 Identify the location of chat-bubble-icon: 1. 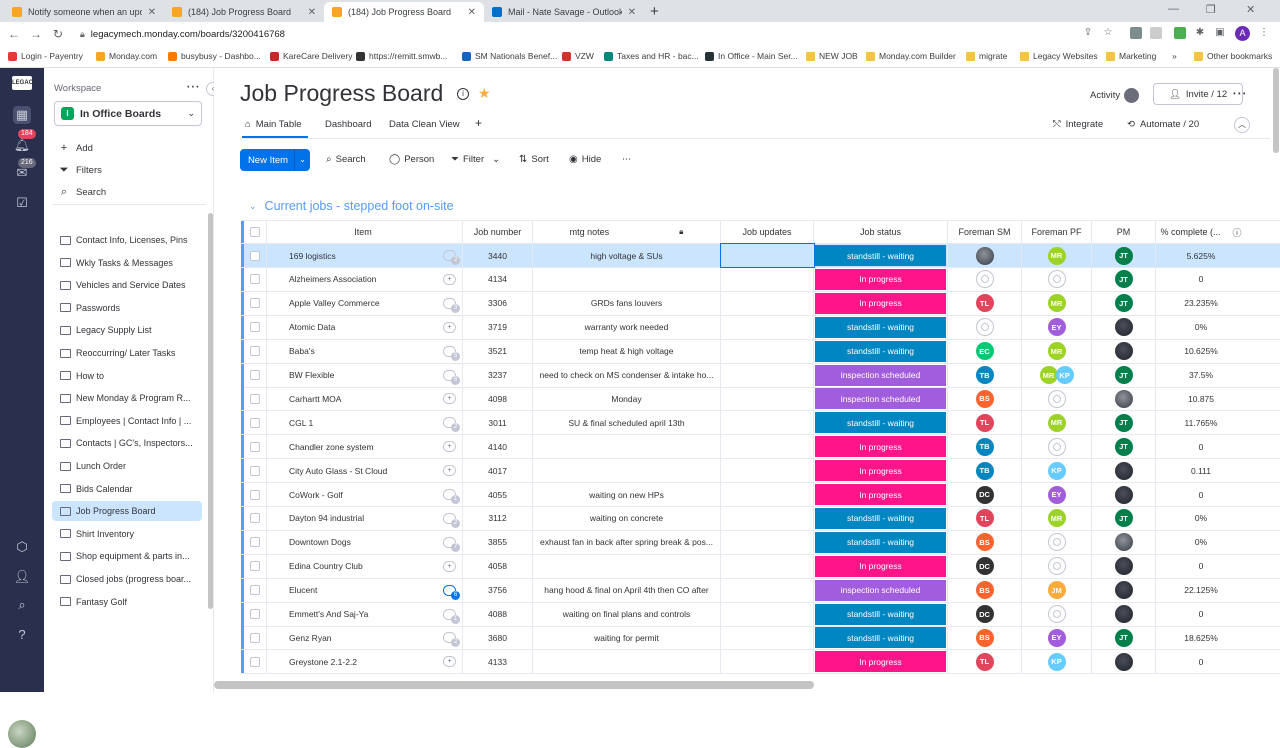
(451, 616).